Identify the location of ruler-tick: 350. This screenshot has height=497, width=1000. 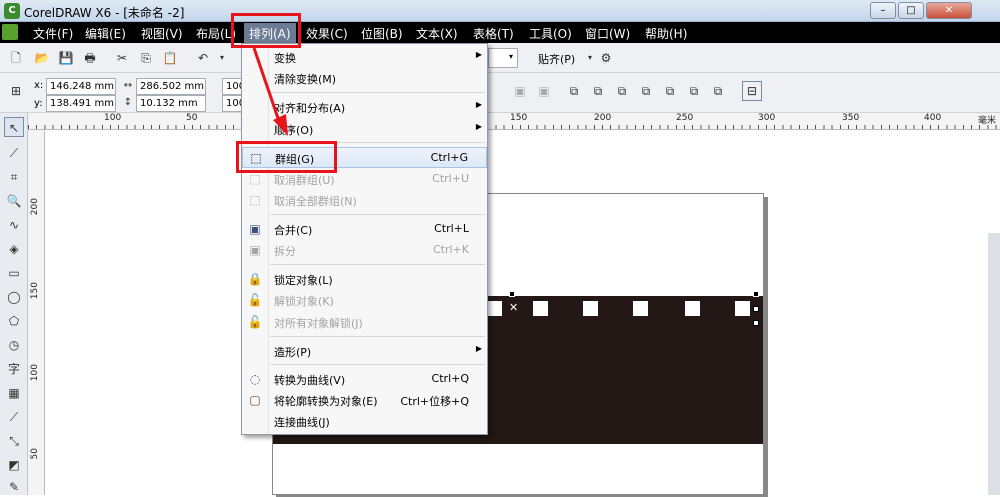
(851, 118).